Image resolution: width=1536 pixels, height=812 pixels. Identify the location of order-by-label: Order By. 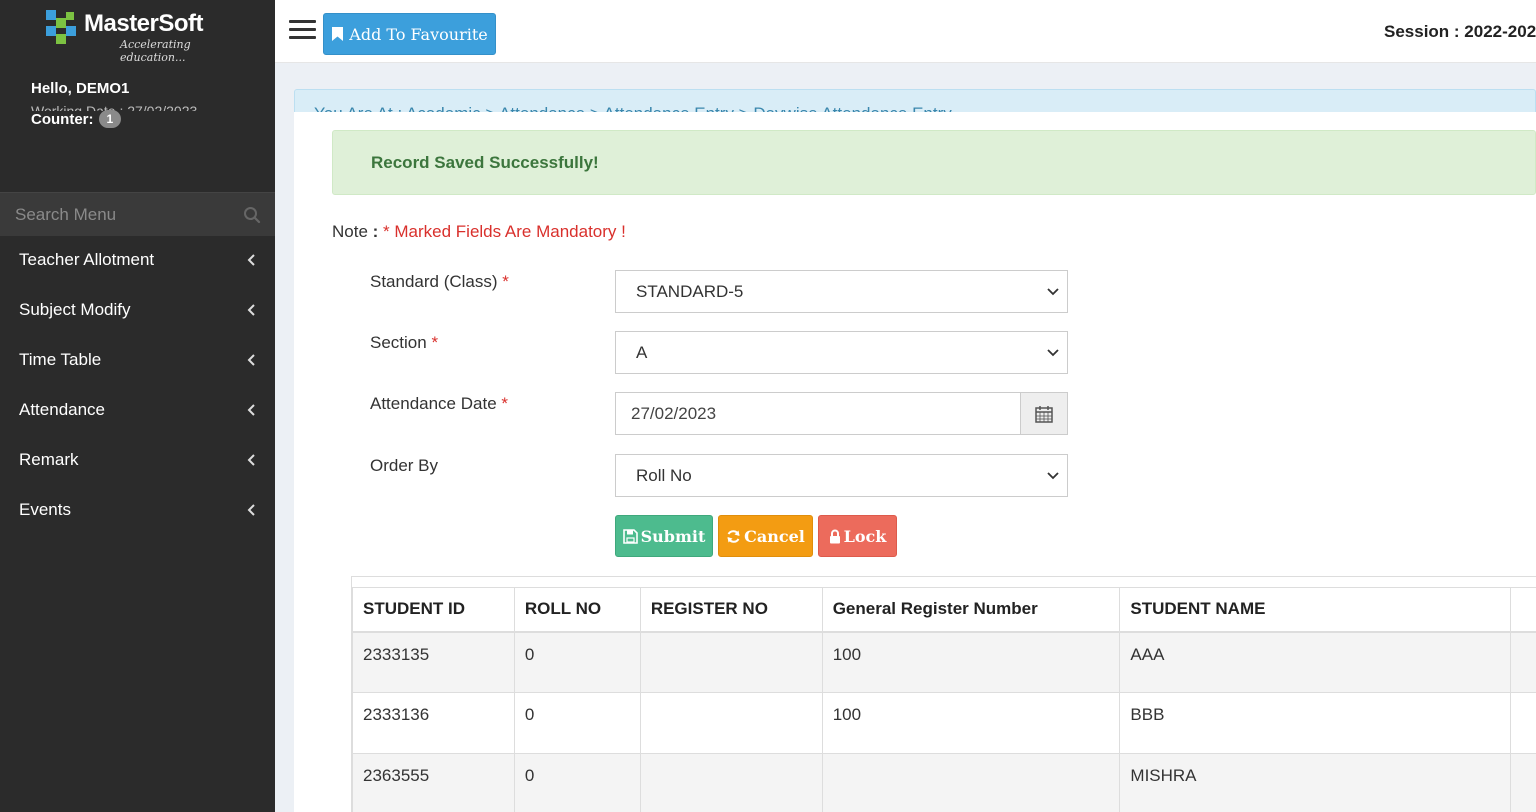
(404, 465).